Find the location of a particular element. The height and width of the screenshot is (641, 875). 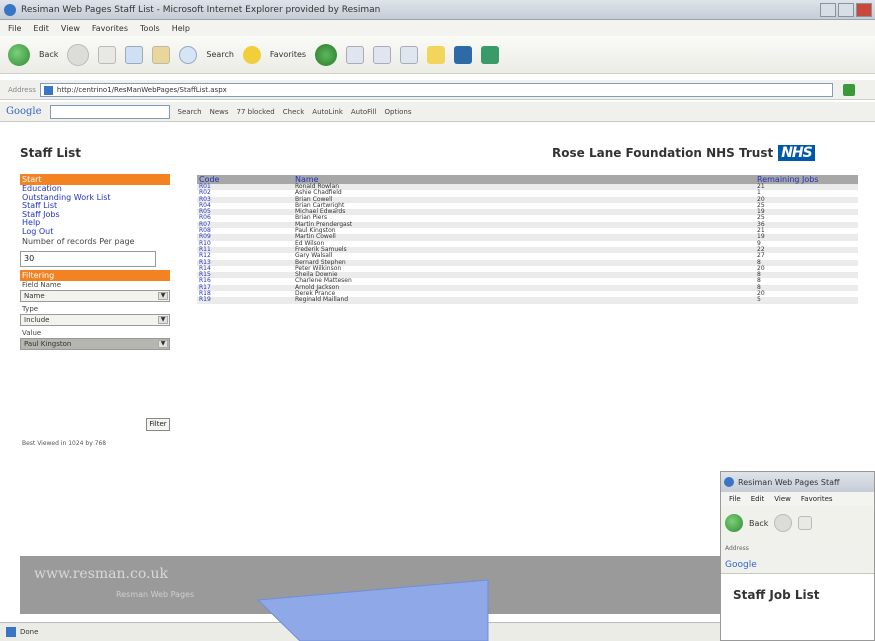

google-logo: Google is located at coordinates (24, 111).